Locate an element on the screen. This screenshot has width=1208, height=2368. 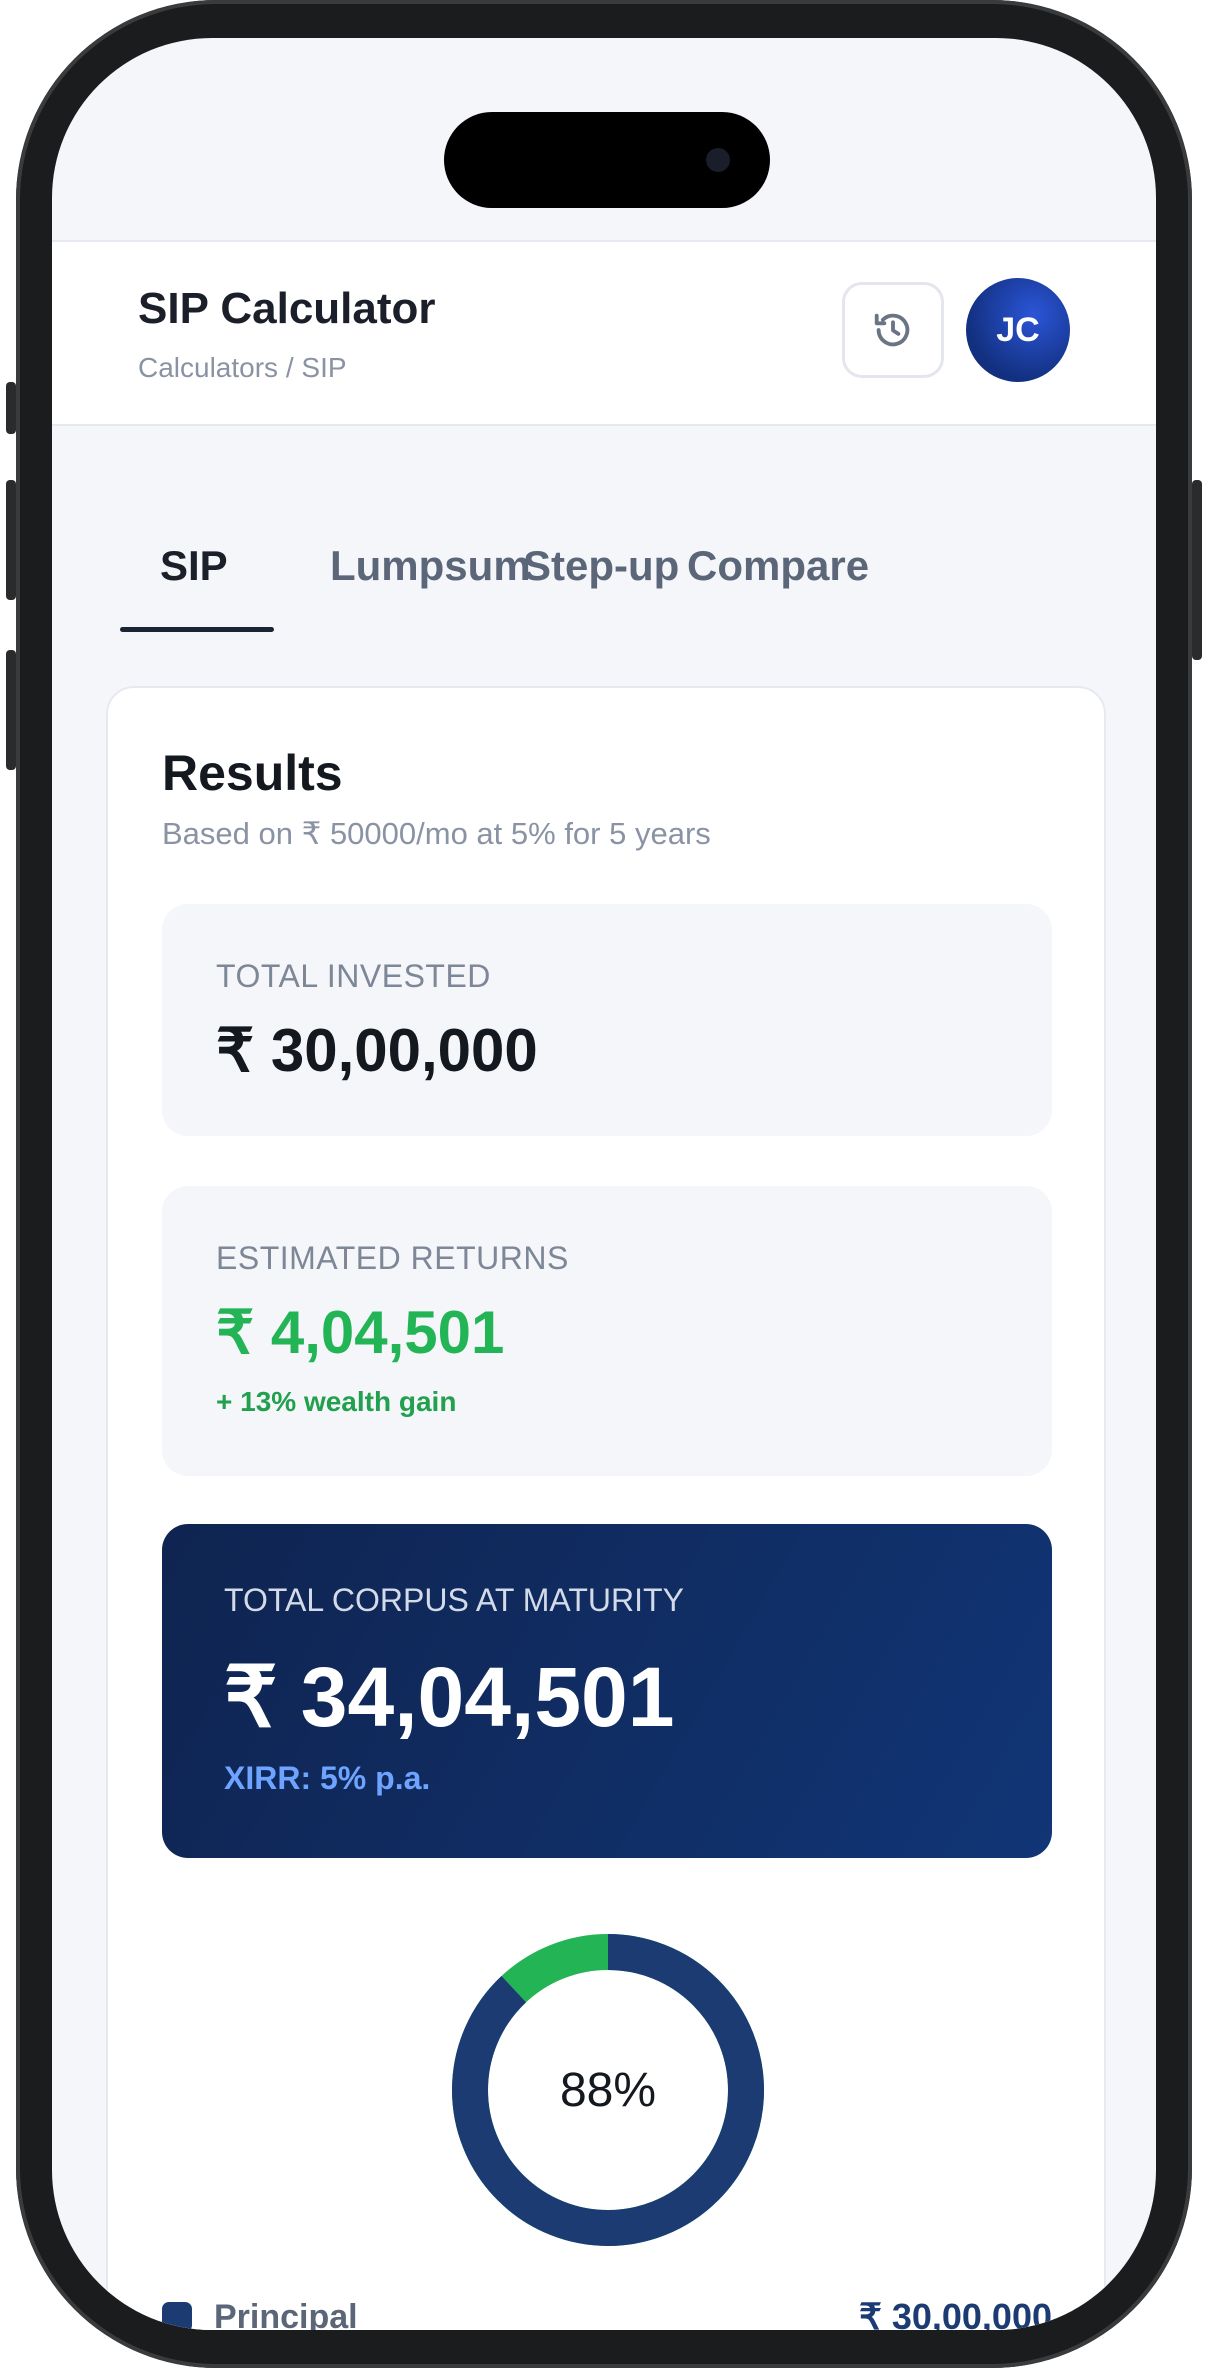
breadcrumb: Calculators / SIP is located at coordinates (242, 368).